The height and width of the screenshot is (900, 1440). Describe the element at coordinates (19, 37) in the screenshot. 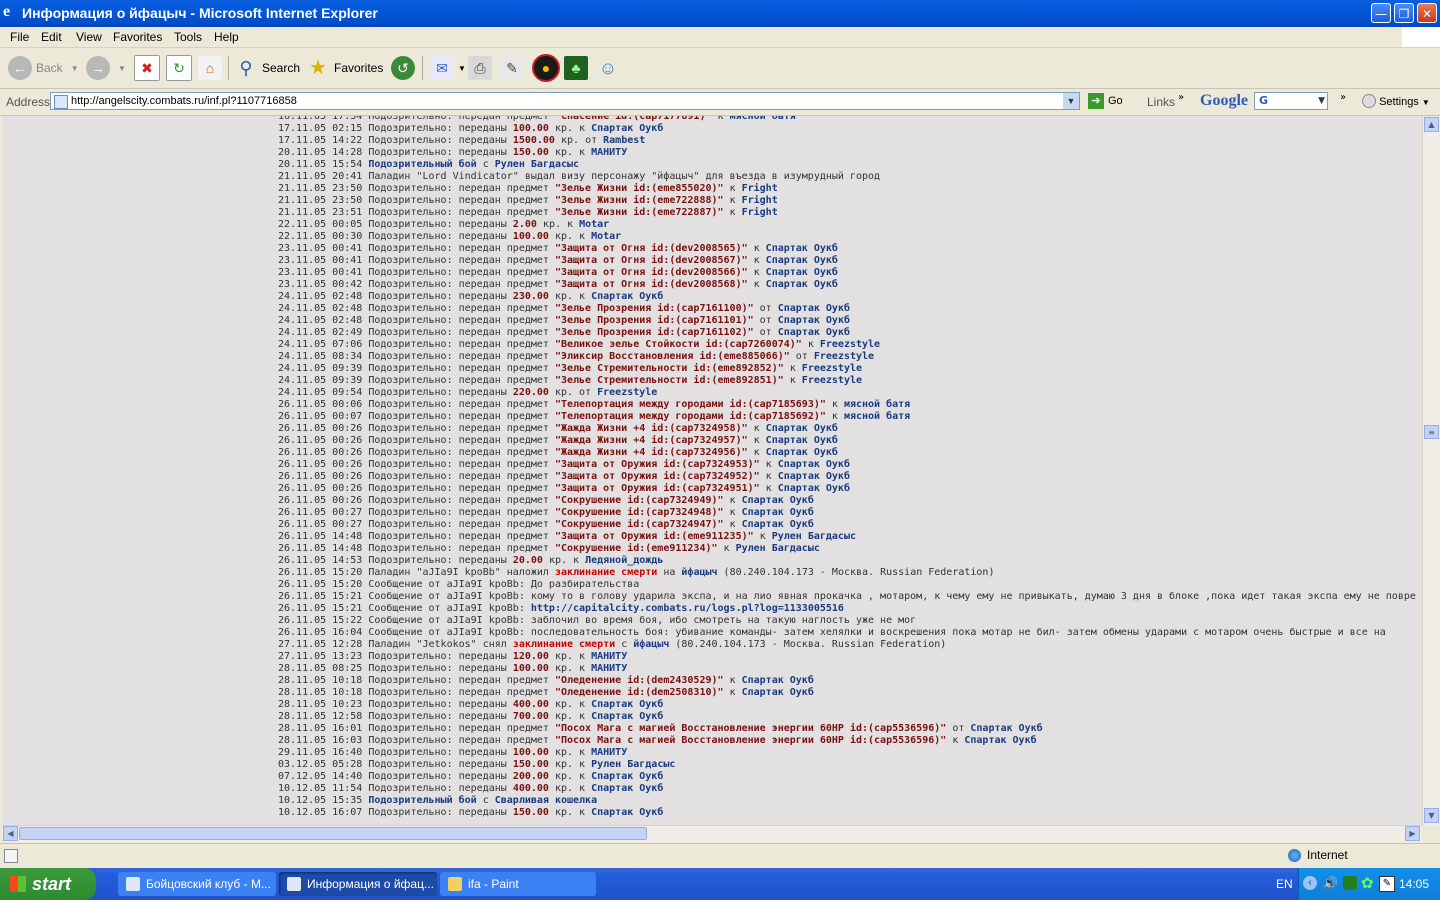

I see `menu-file: File` at that location.